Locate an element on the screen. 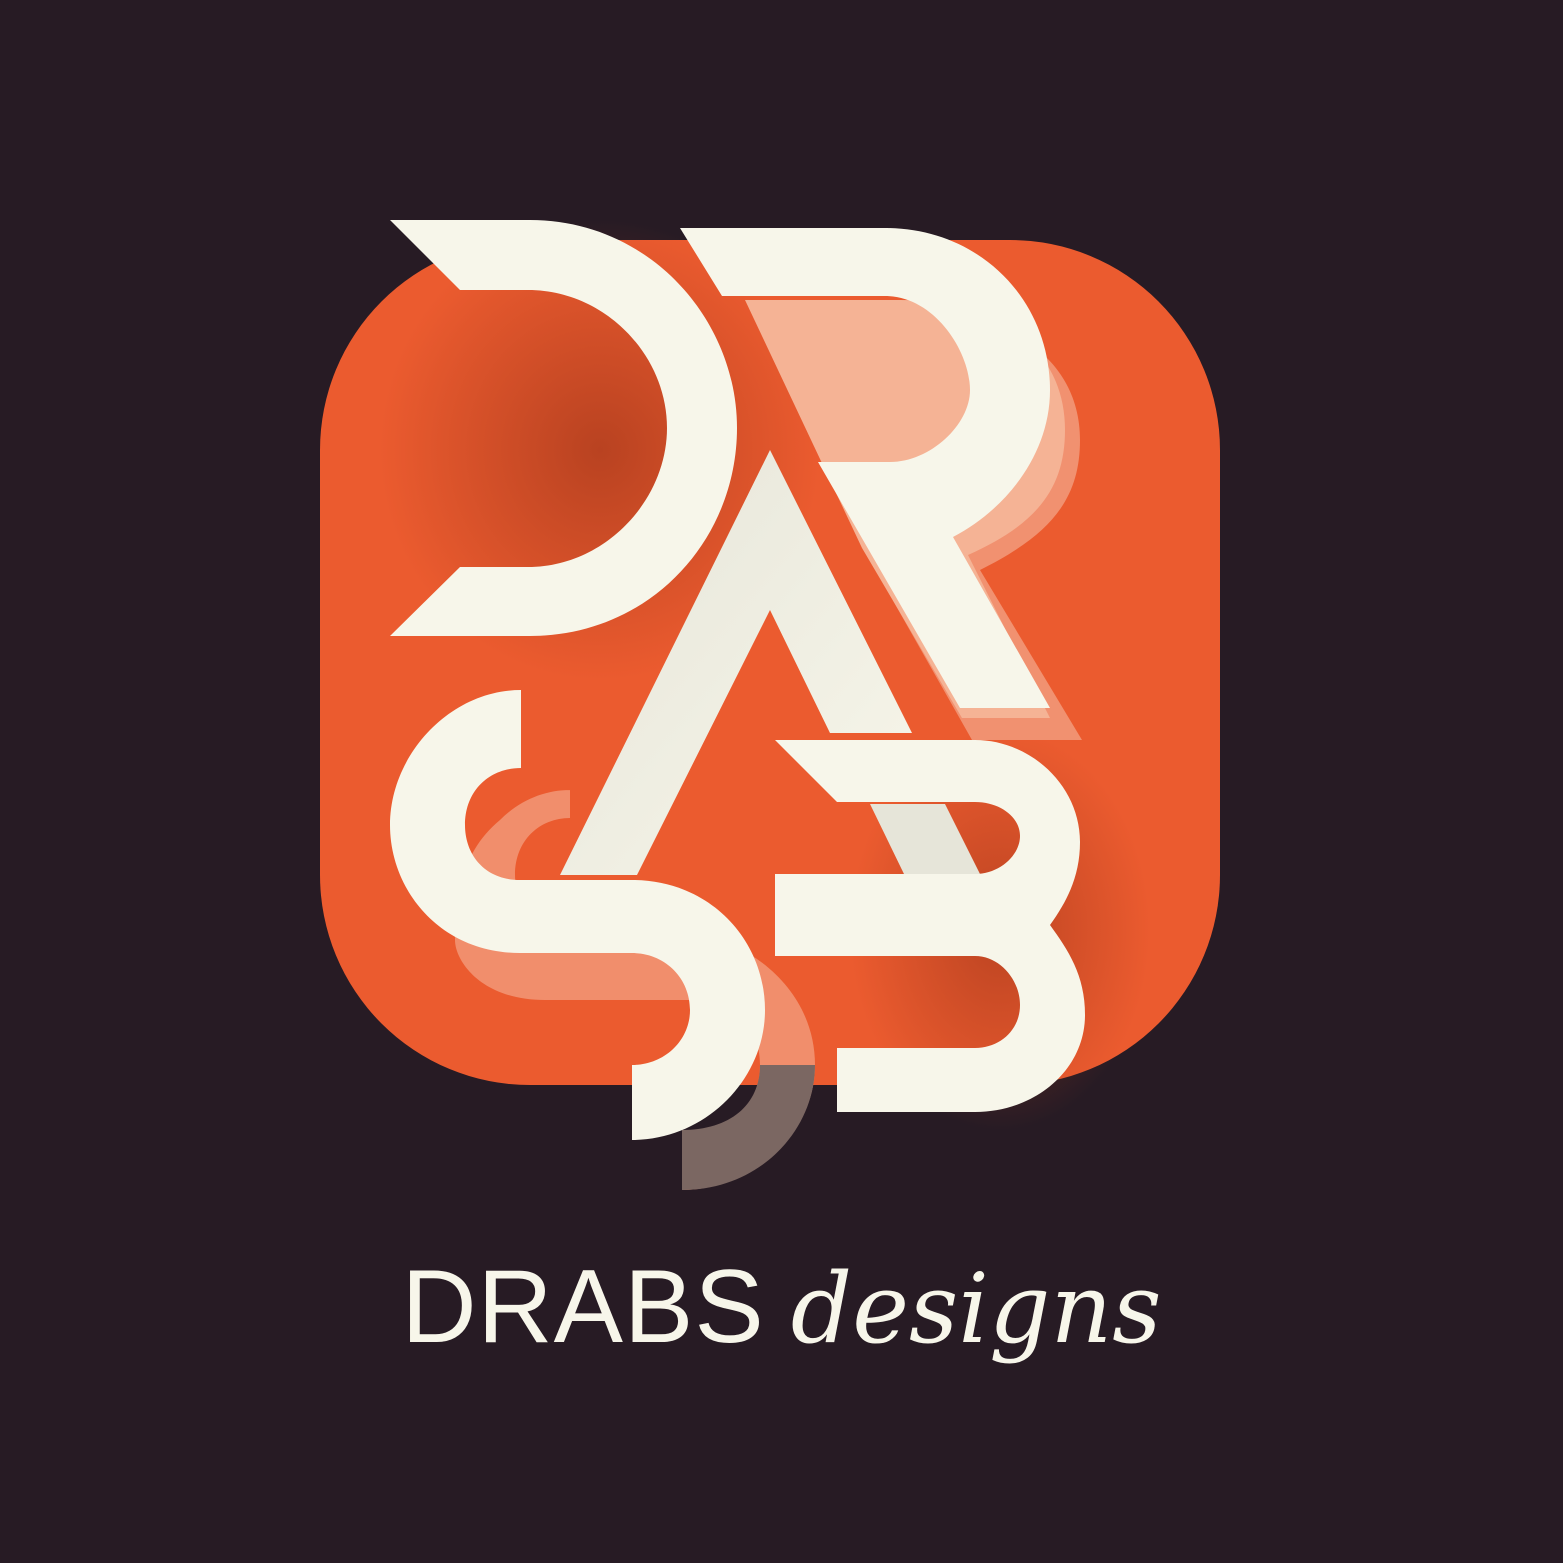 This screenshot has width=1563, height=1563. brand-wordmark: DRABS designs is located at coordinates (781, 1325).